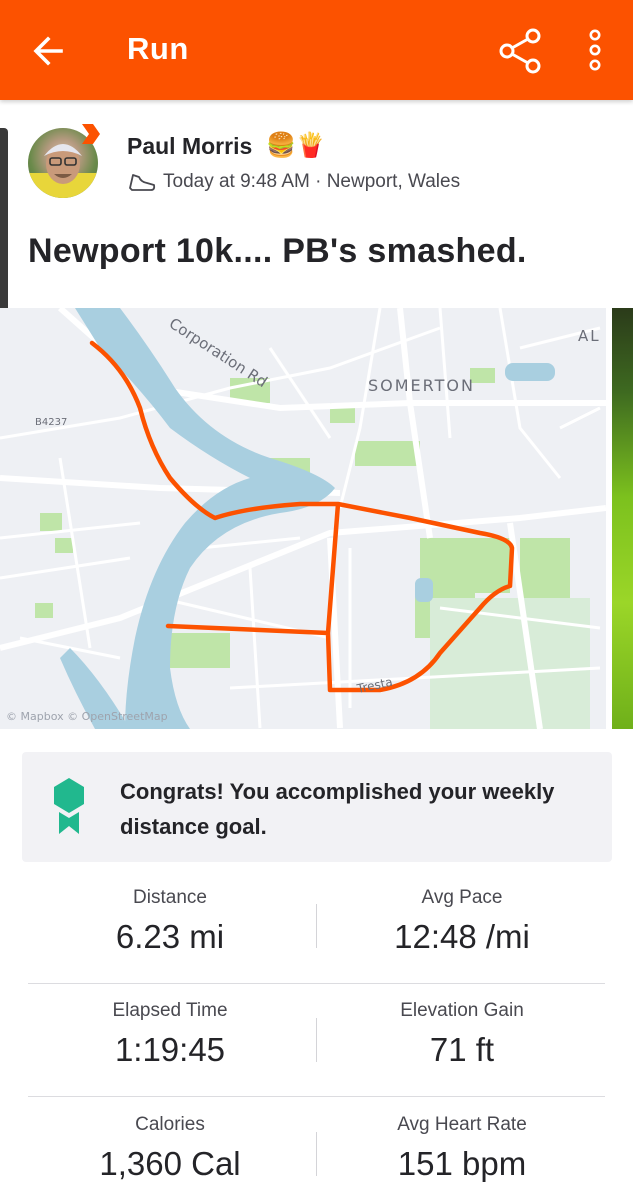 This screenshot has width=633, height=1200. Describe the element at coordinates (170, 1049) in the screenshot. I see `stat-value-elapsed-time: 1:19:45` at that location.